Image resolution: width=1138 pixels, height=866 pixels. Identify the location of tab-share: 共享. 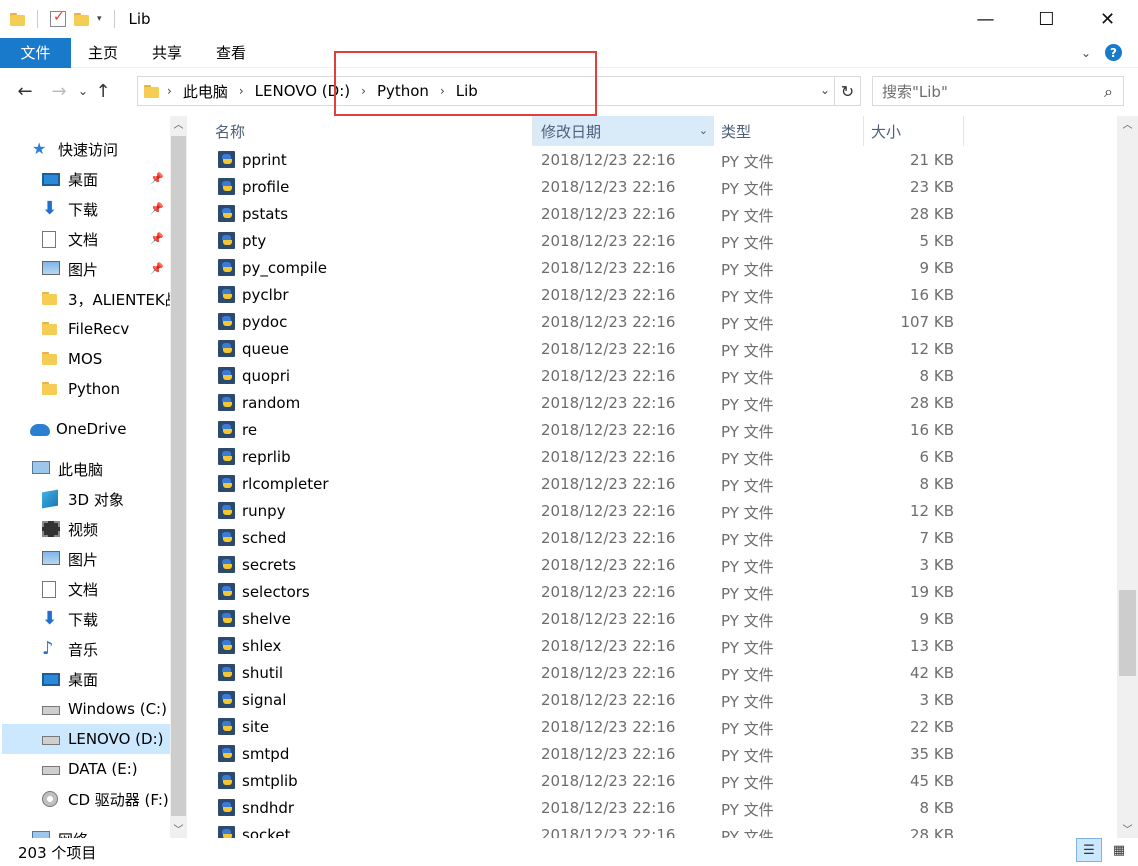
(167, 53).